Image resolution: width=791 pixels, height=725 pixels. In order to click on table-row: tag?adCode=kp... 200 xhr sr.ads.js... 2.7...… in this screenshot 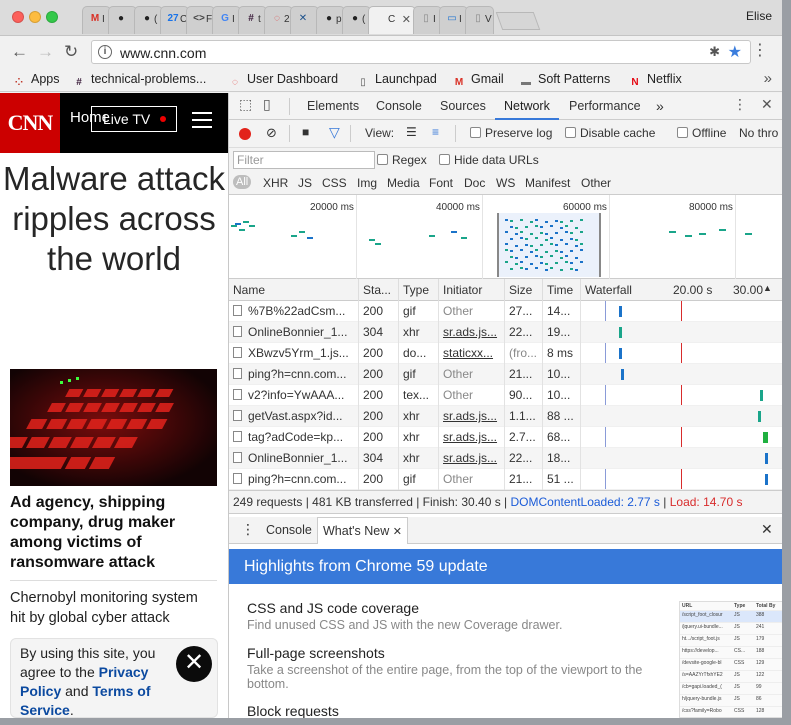, I will do `click(505, 437)`.